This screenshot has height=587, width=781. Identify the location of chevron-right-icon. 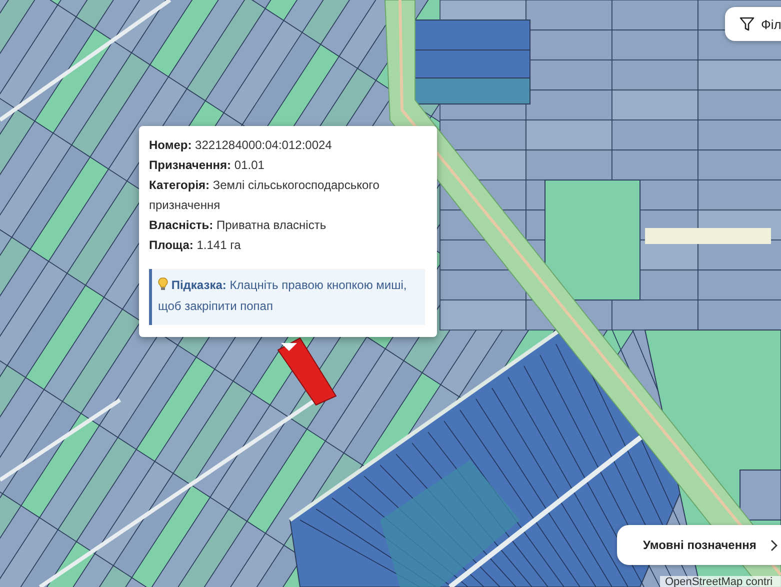
(774, 545).